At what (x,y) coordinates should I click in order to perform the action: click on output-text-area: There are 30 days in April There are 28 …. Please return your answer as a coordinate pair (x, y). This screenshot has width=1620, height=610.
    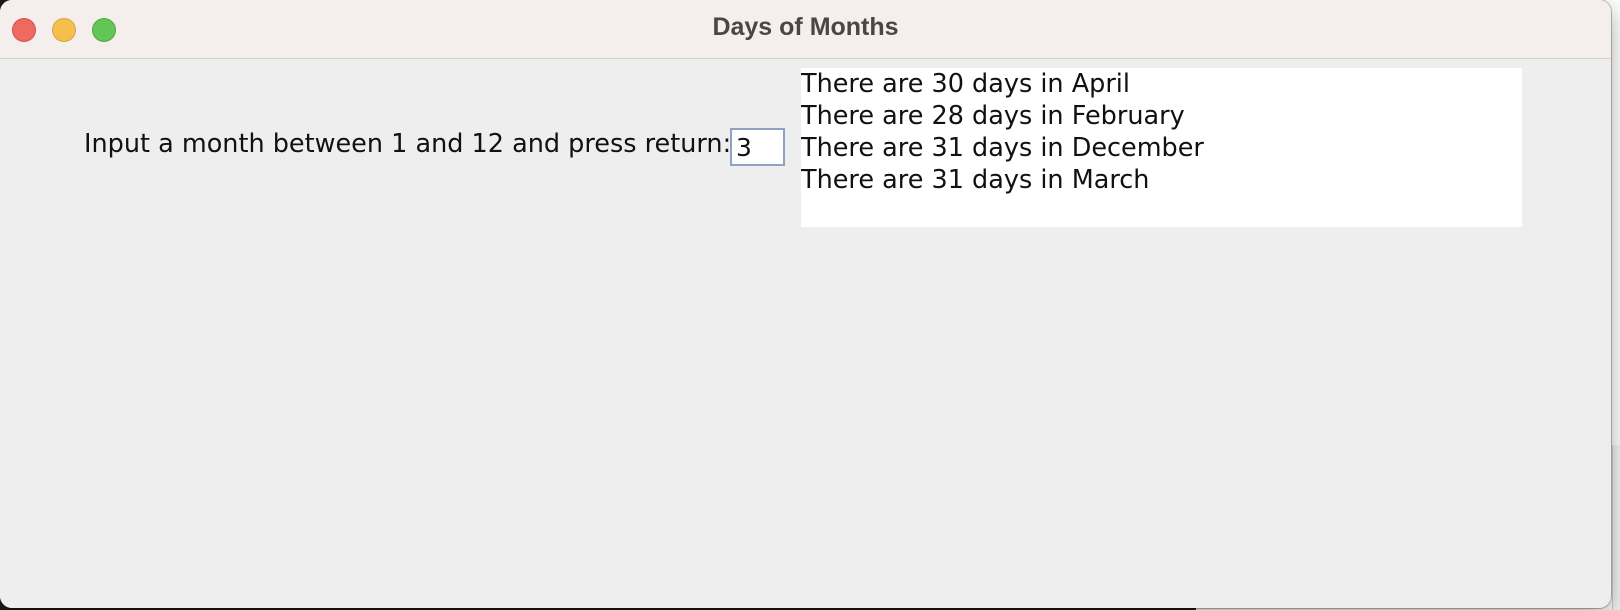
    Looking at the image, I should click on (1161, 147).